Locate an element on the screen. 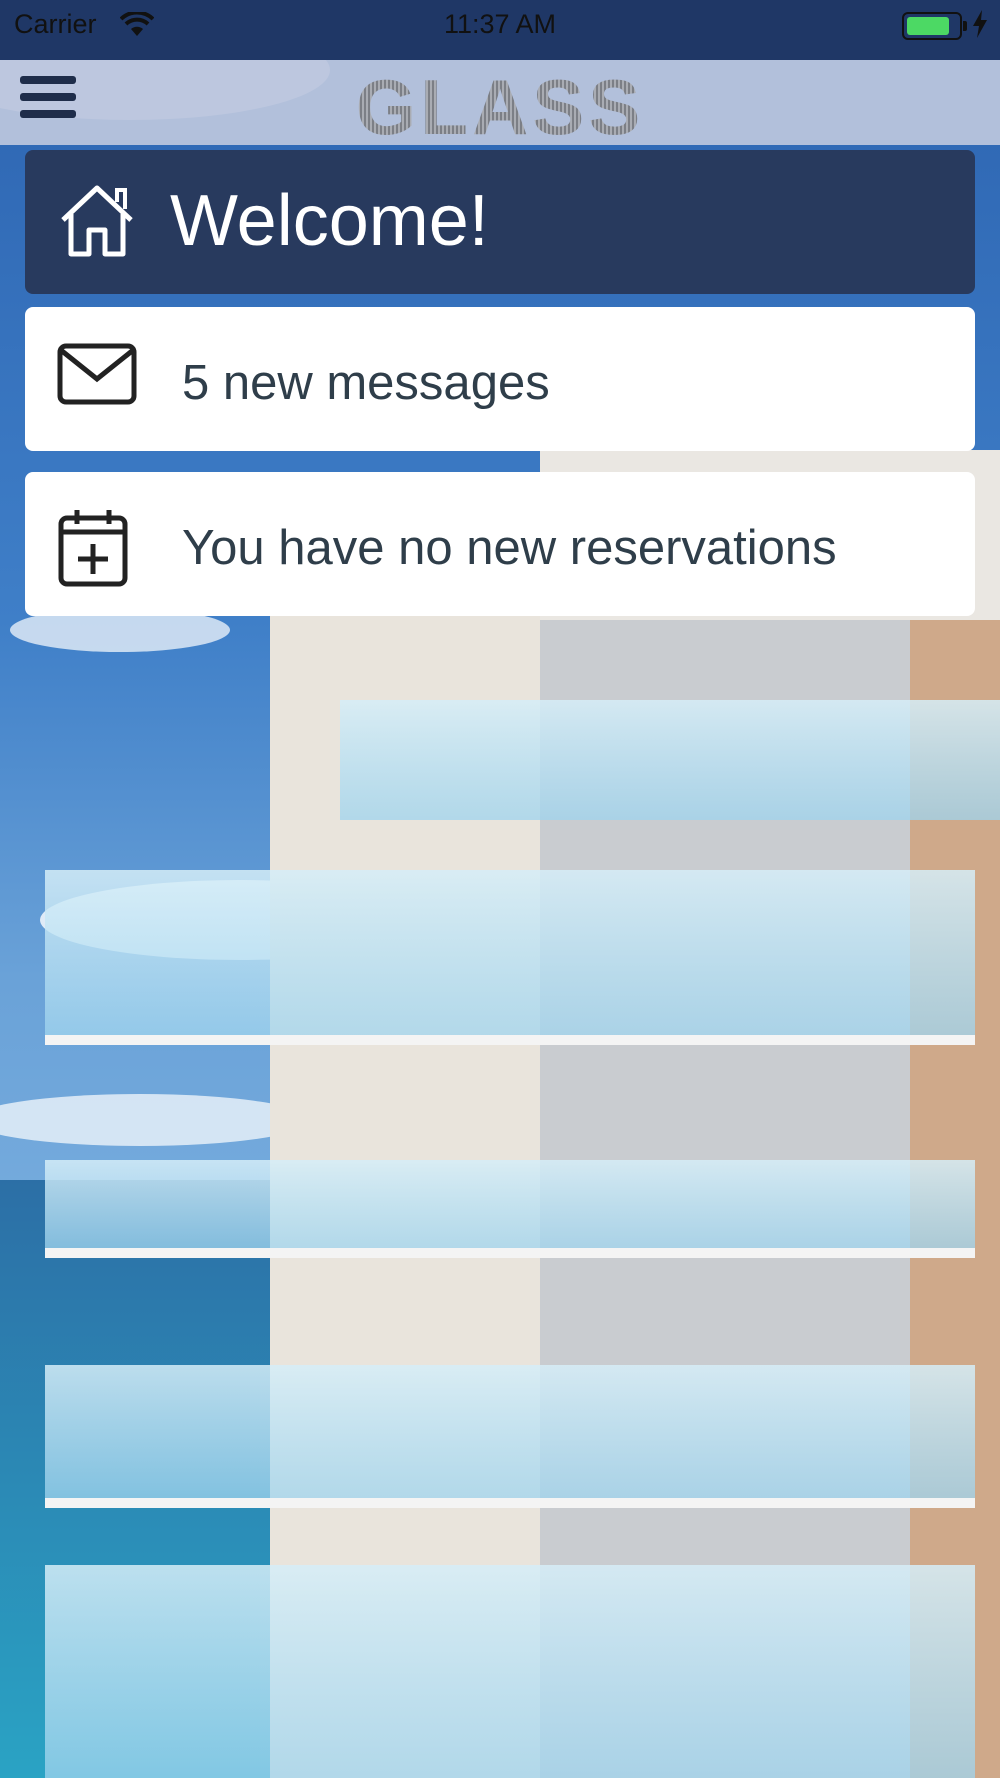 The image size is (1000, 1778). glass-logo: GLASS is located at coordinates (500, 107).